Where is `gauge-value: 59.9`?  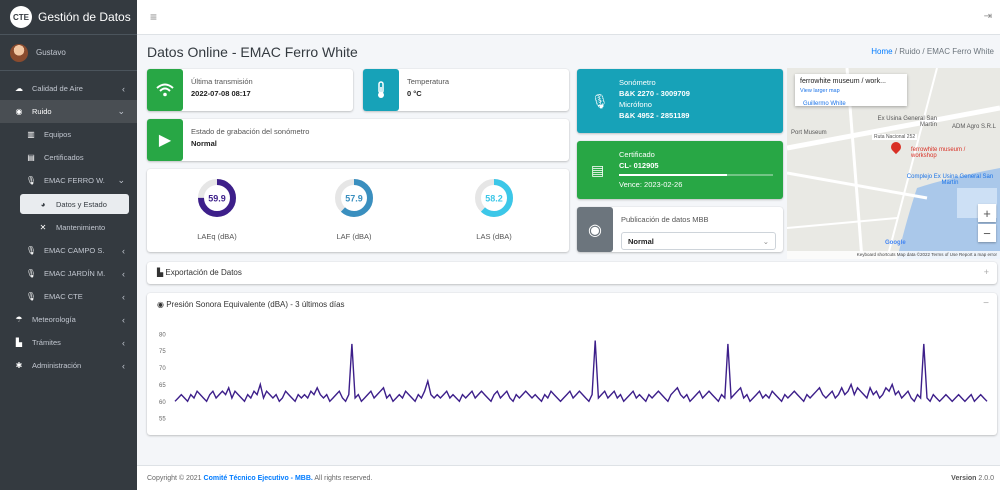
gauge-value: 59.9 is located at coordinates (217, 199).